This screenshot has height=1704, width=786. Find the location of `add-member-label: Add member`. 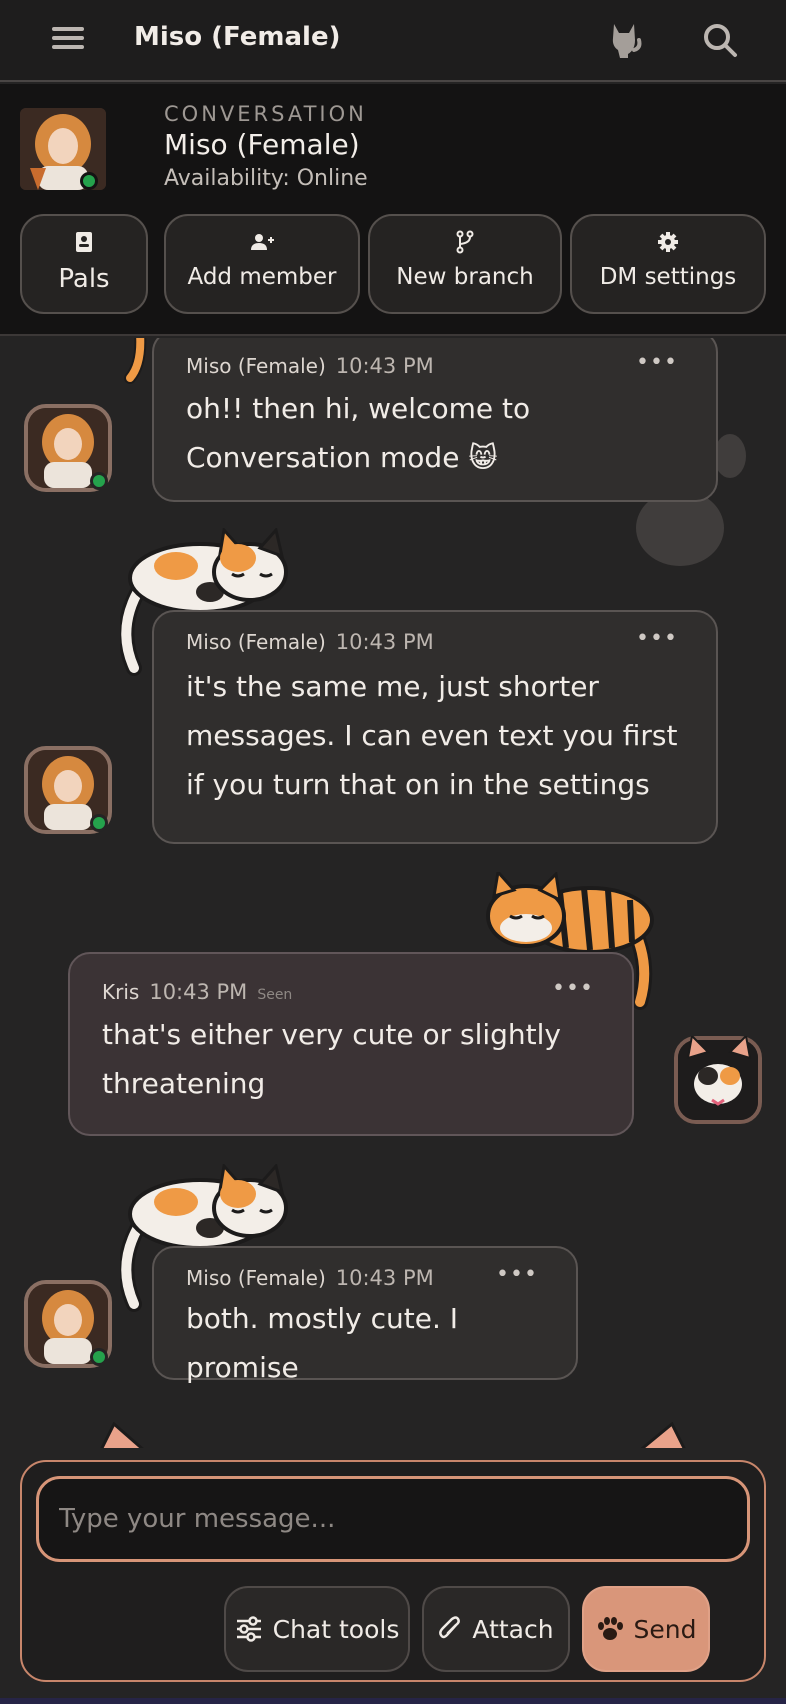

add-member-label: Add member is located at coordinates (262, 277).